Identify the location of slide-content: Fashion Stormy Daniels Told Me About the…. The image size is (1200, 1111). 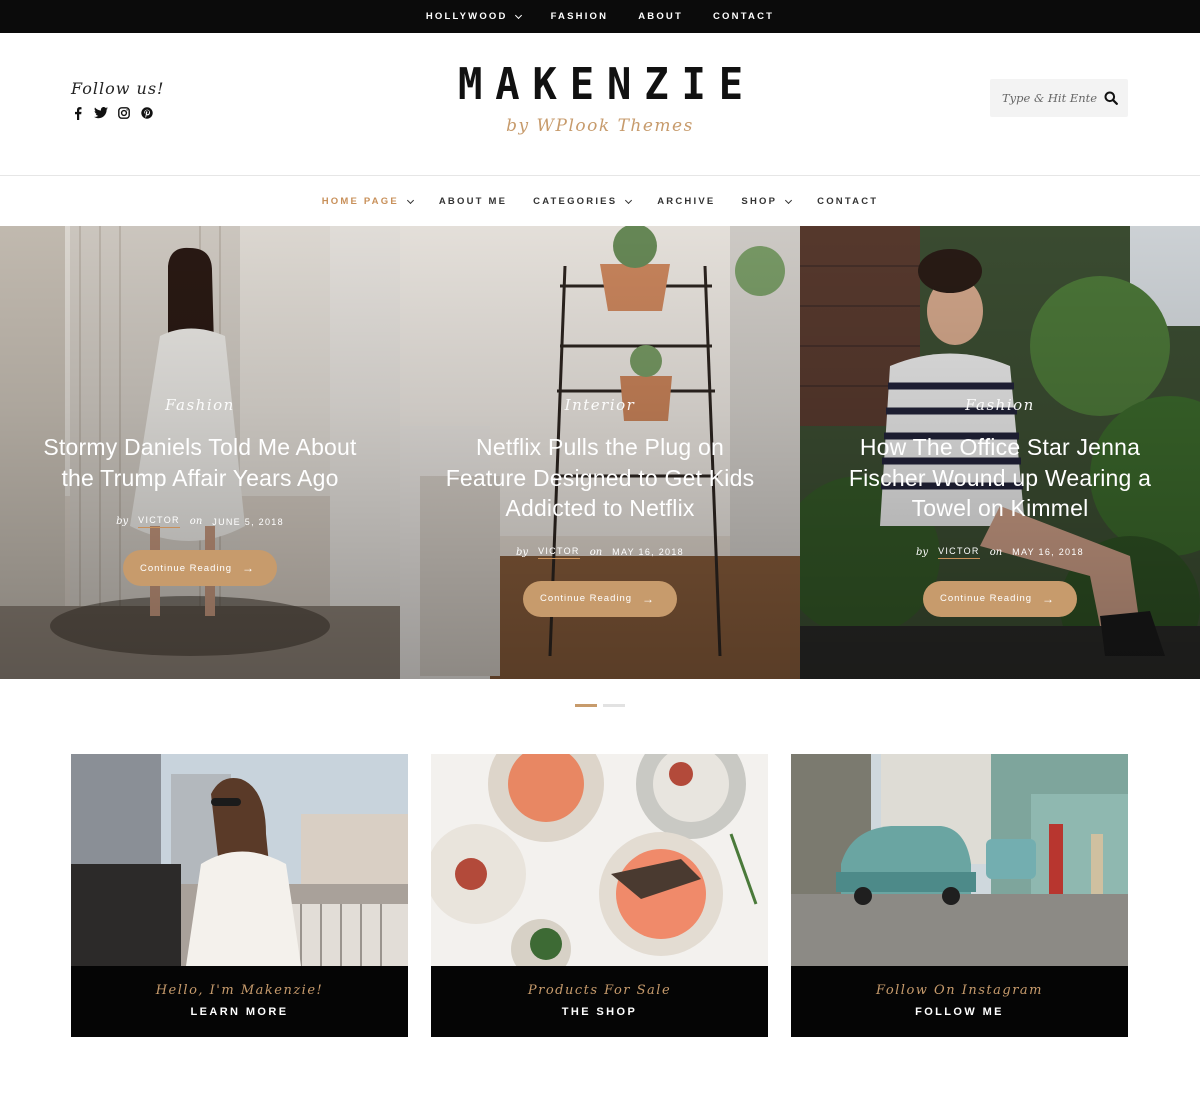
(200, 491).